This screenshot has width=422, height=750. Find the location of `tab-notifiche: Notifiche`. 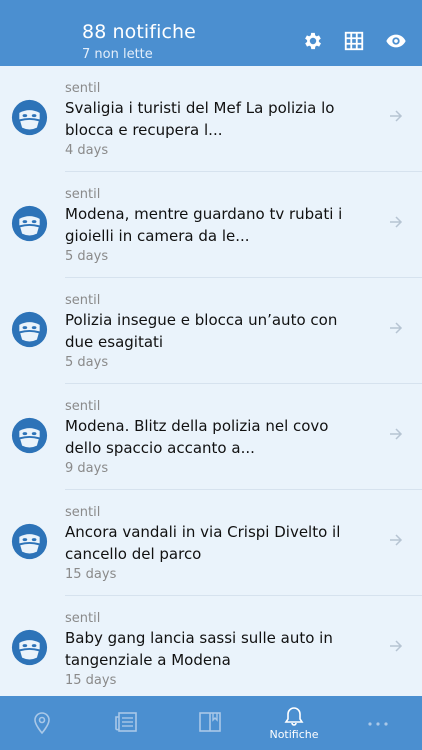

tab-notifiche: Notifiche is located at coordinates (294, 723).